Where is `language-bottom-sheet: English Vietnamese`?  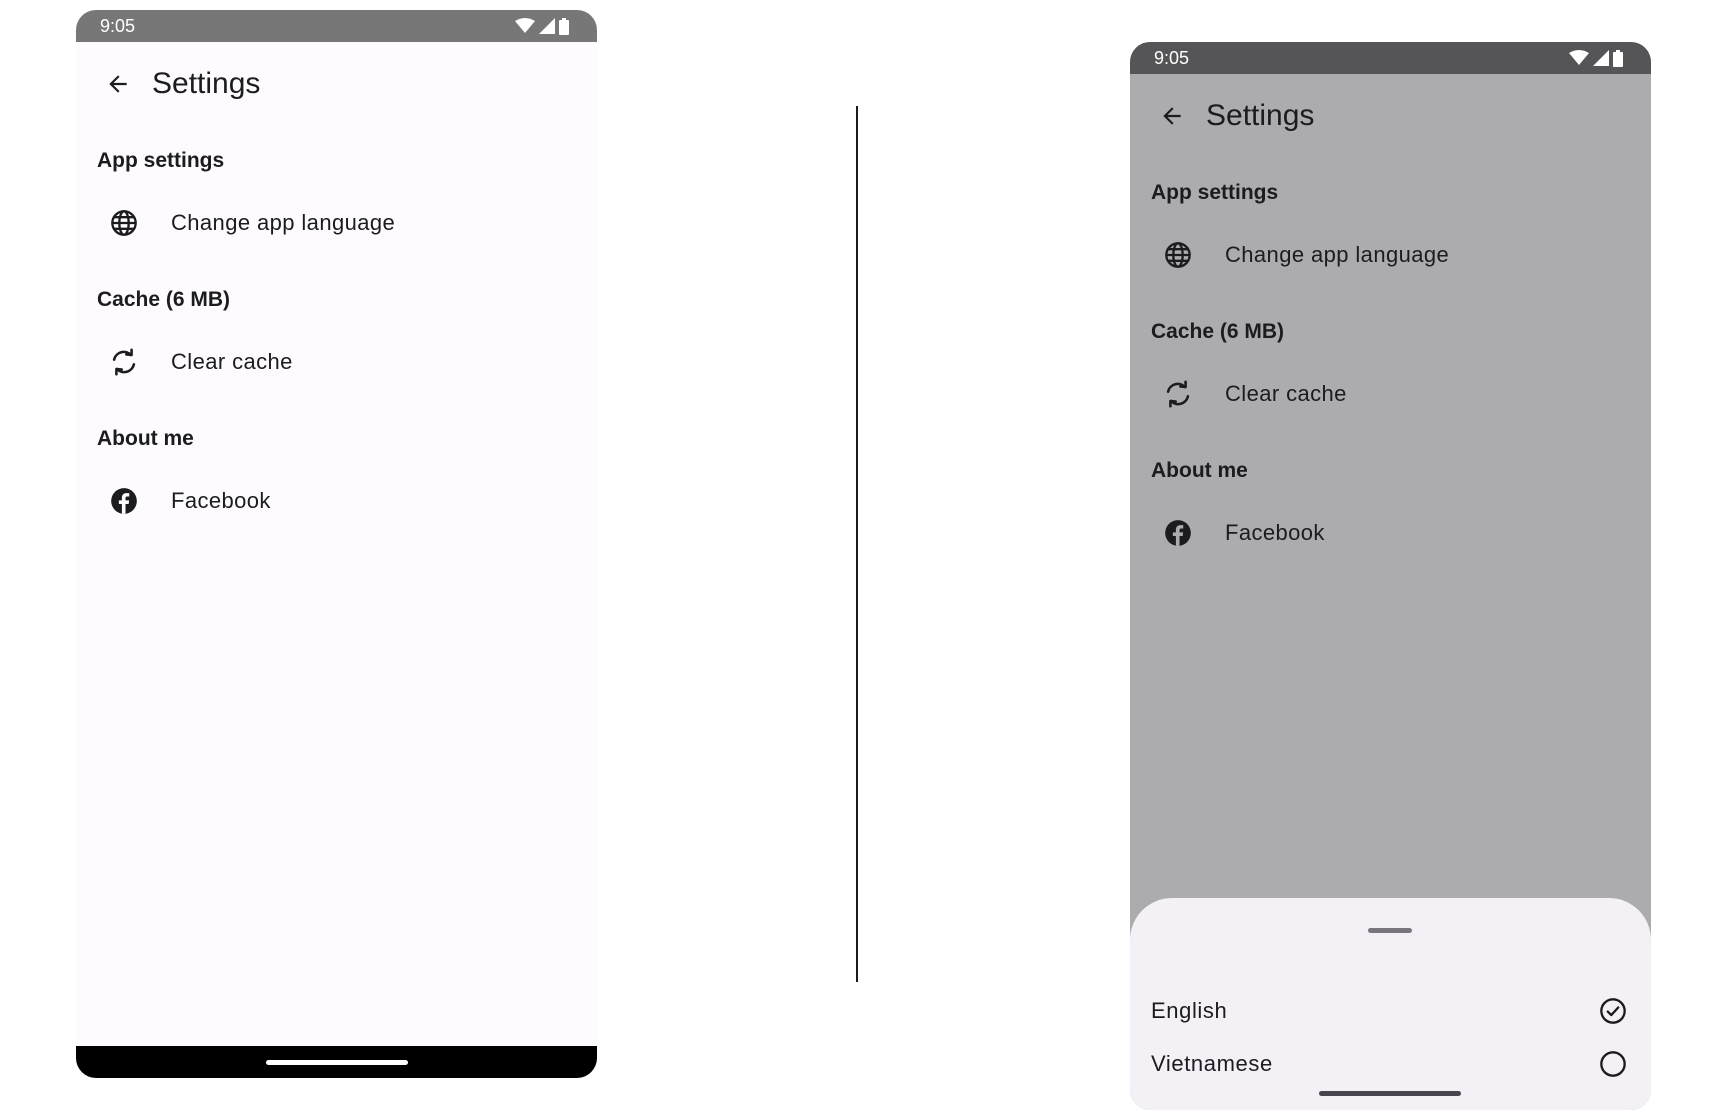 language-bottom-sheet: English Vietnamese is located at coordinates (1390, 1004).